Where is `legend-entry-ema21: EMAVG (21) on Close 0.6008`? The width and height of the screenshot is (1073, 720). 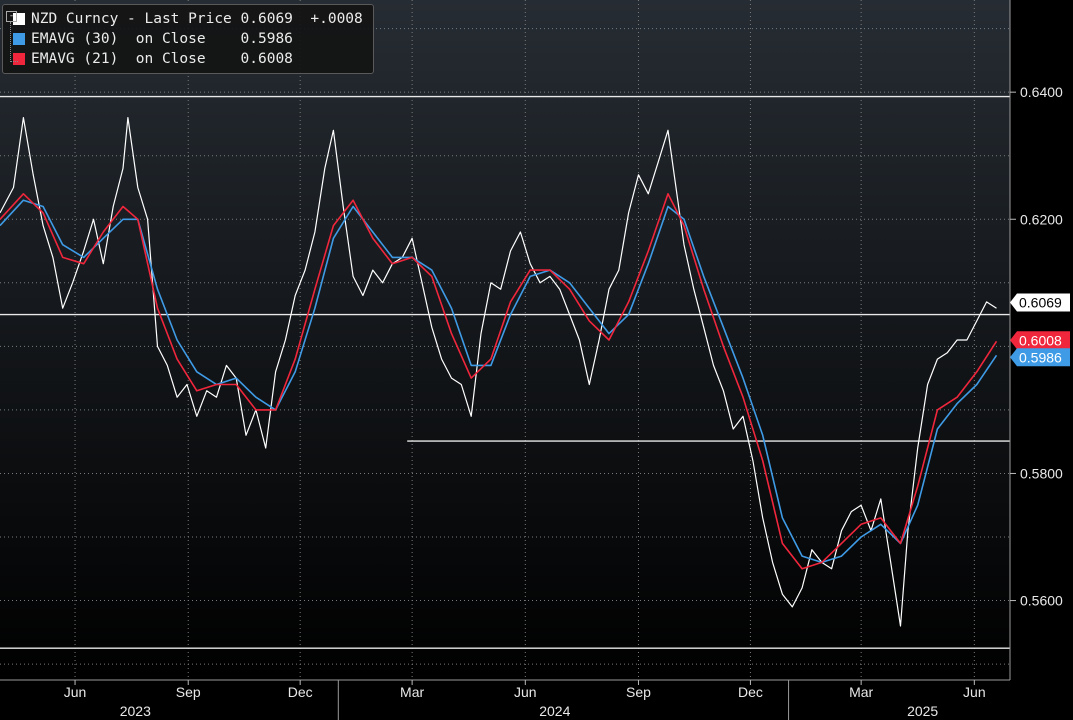
legend-entry-ema21: EMAVG (21) on Close 0.6008 is located at coordinates (186, 59).